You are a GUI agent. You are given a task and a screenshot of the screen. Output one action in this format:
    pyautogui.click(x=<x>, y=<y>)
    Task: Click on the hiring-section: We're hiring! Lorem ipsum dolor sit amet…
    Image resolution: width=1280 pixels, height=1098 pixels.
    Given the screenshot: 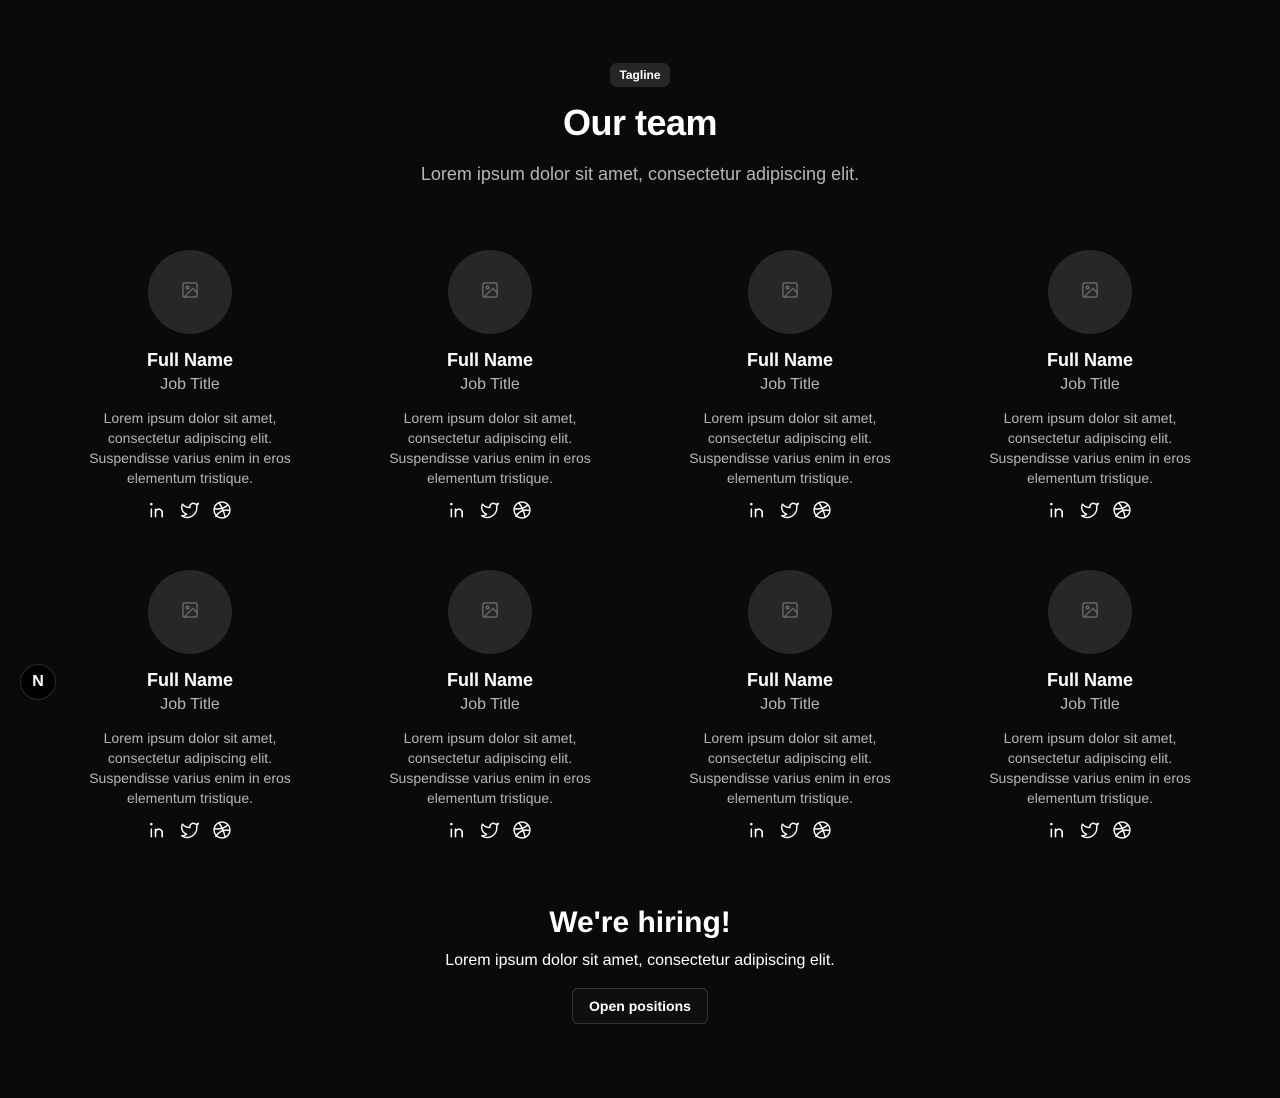 What is the action you would take?
    pyautogui.click(x=640, y=964)
    